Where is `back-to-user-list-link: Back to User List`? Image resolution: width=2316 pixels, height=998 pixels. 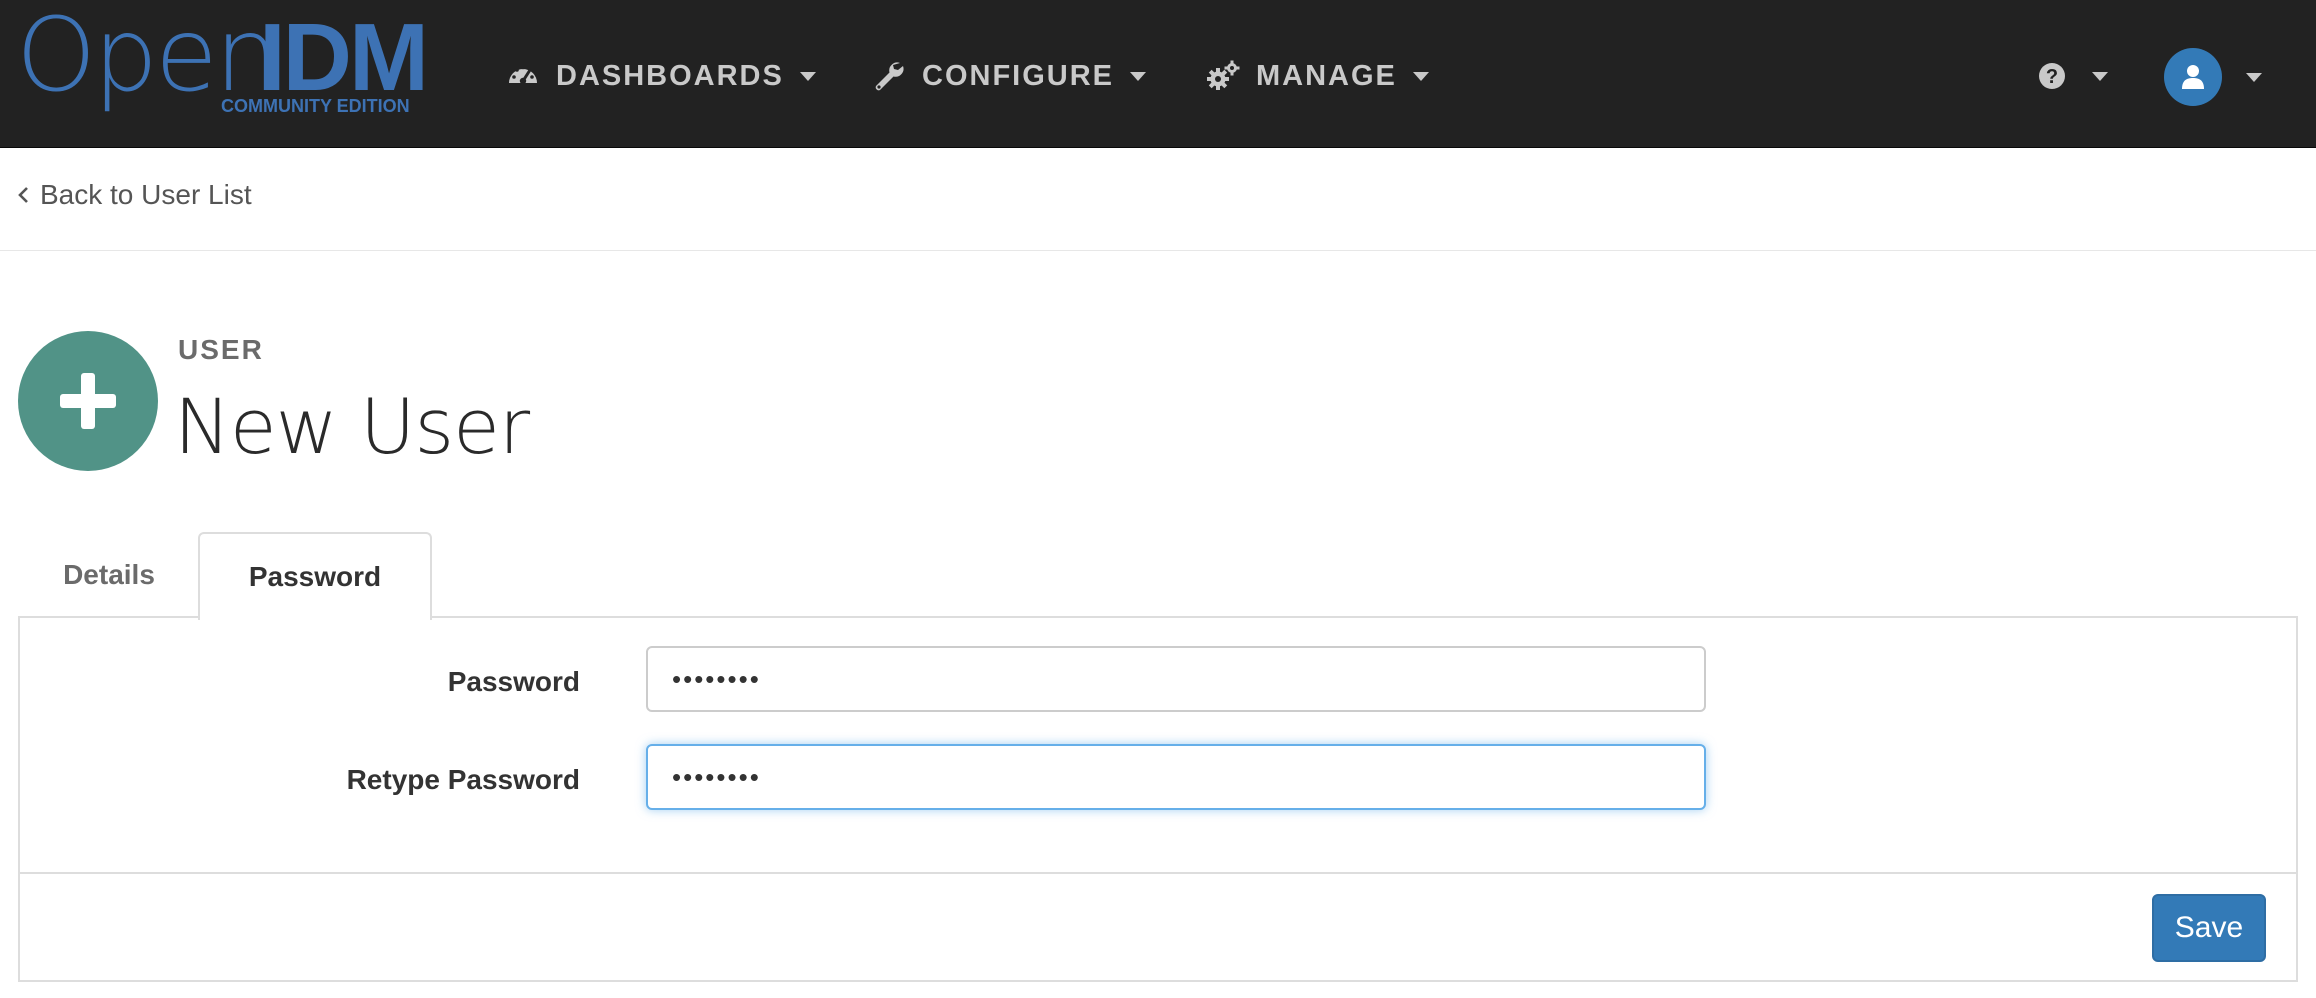
back-to-user-list-link: Back to User List is located at coordinates (134, 195).